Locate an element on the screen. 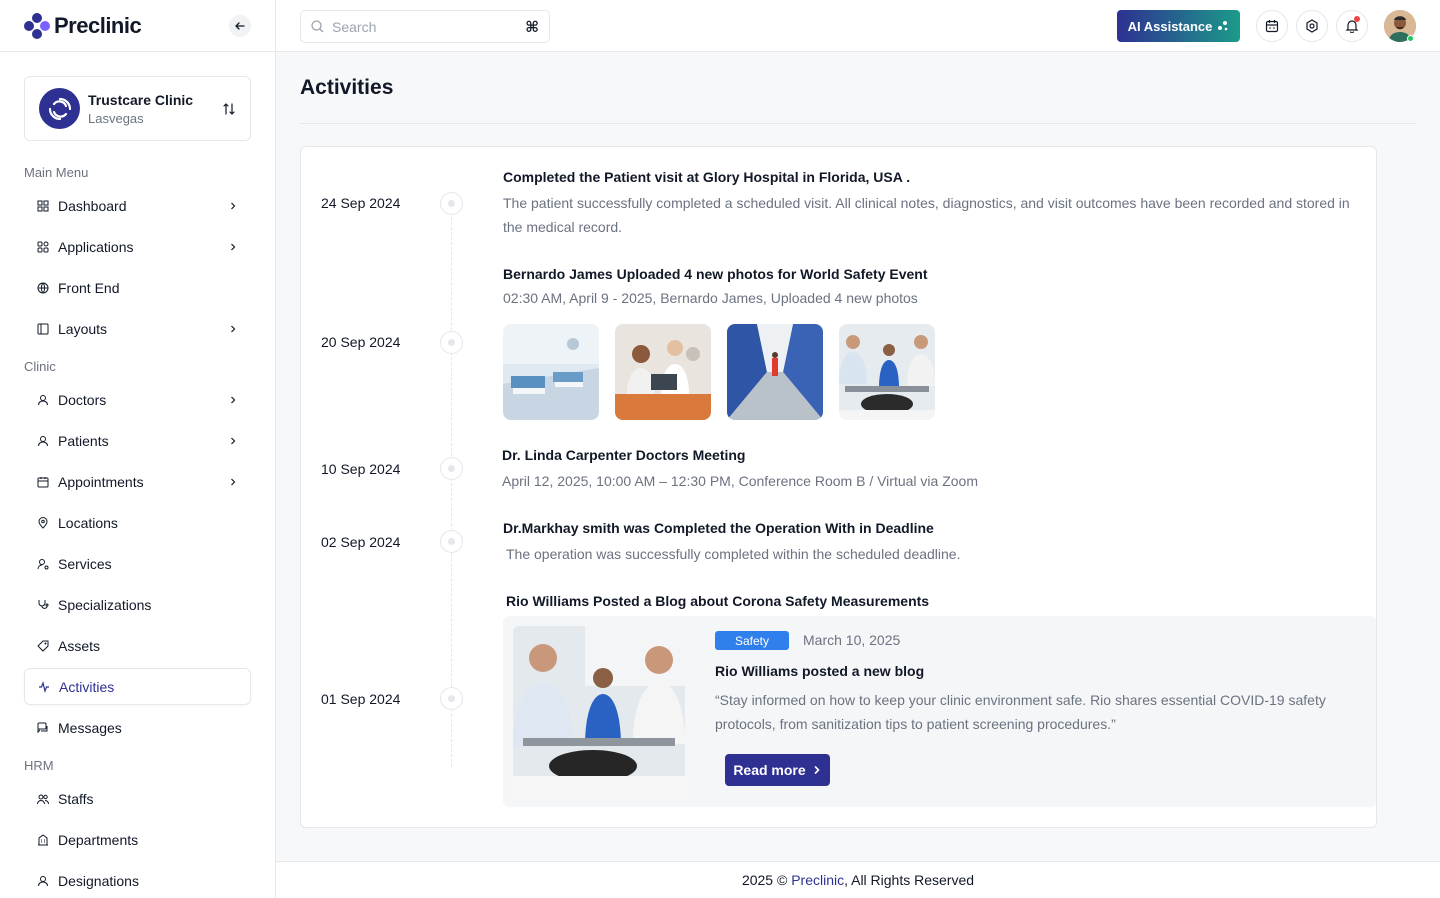 The image size is (1440, 898). menu-heading-clinic: Clinic is located at coordinates (40, 366).